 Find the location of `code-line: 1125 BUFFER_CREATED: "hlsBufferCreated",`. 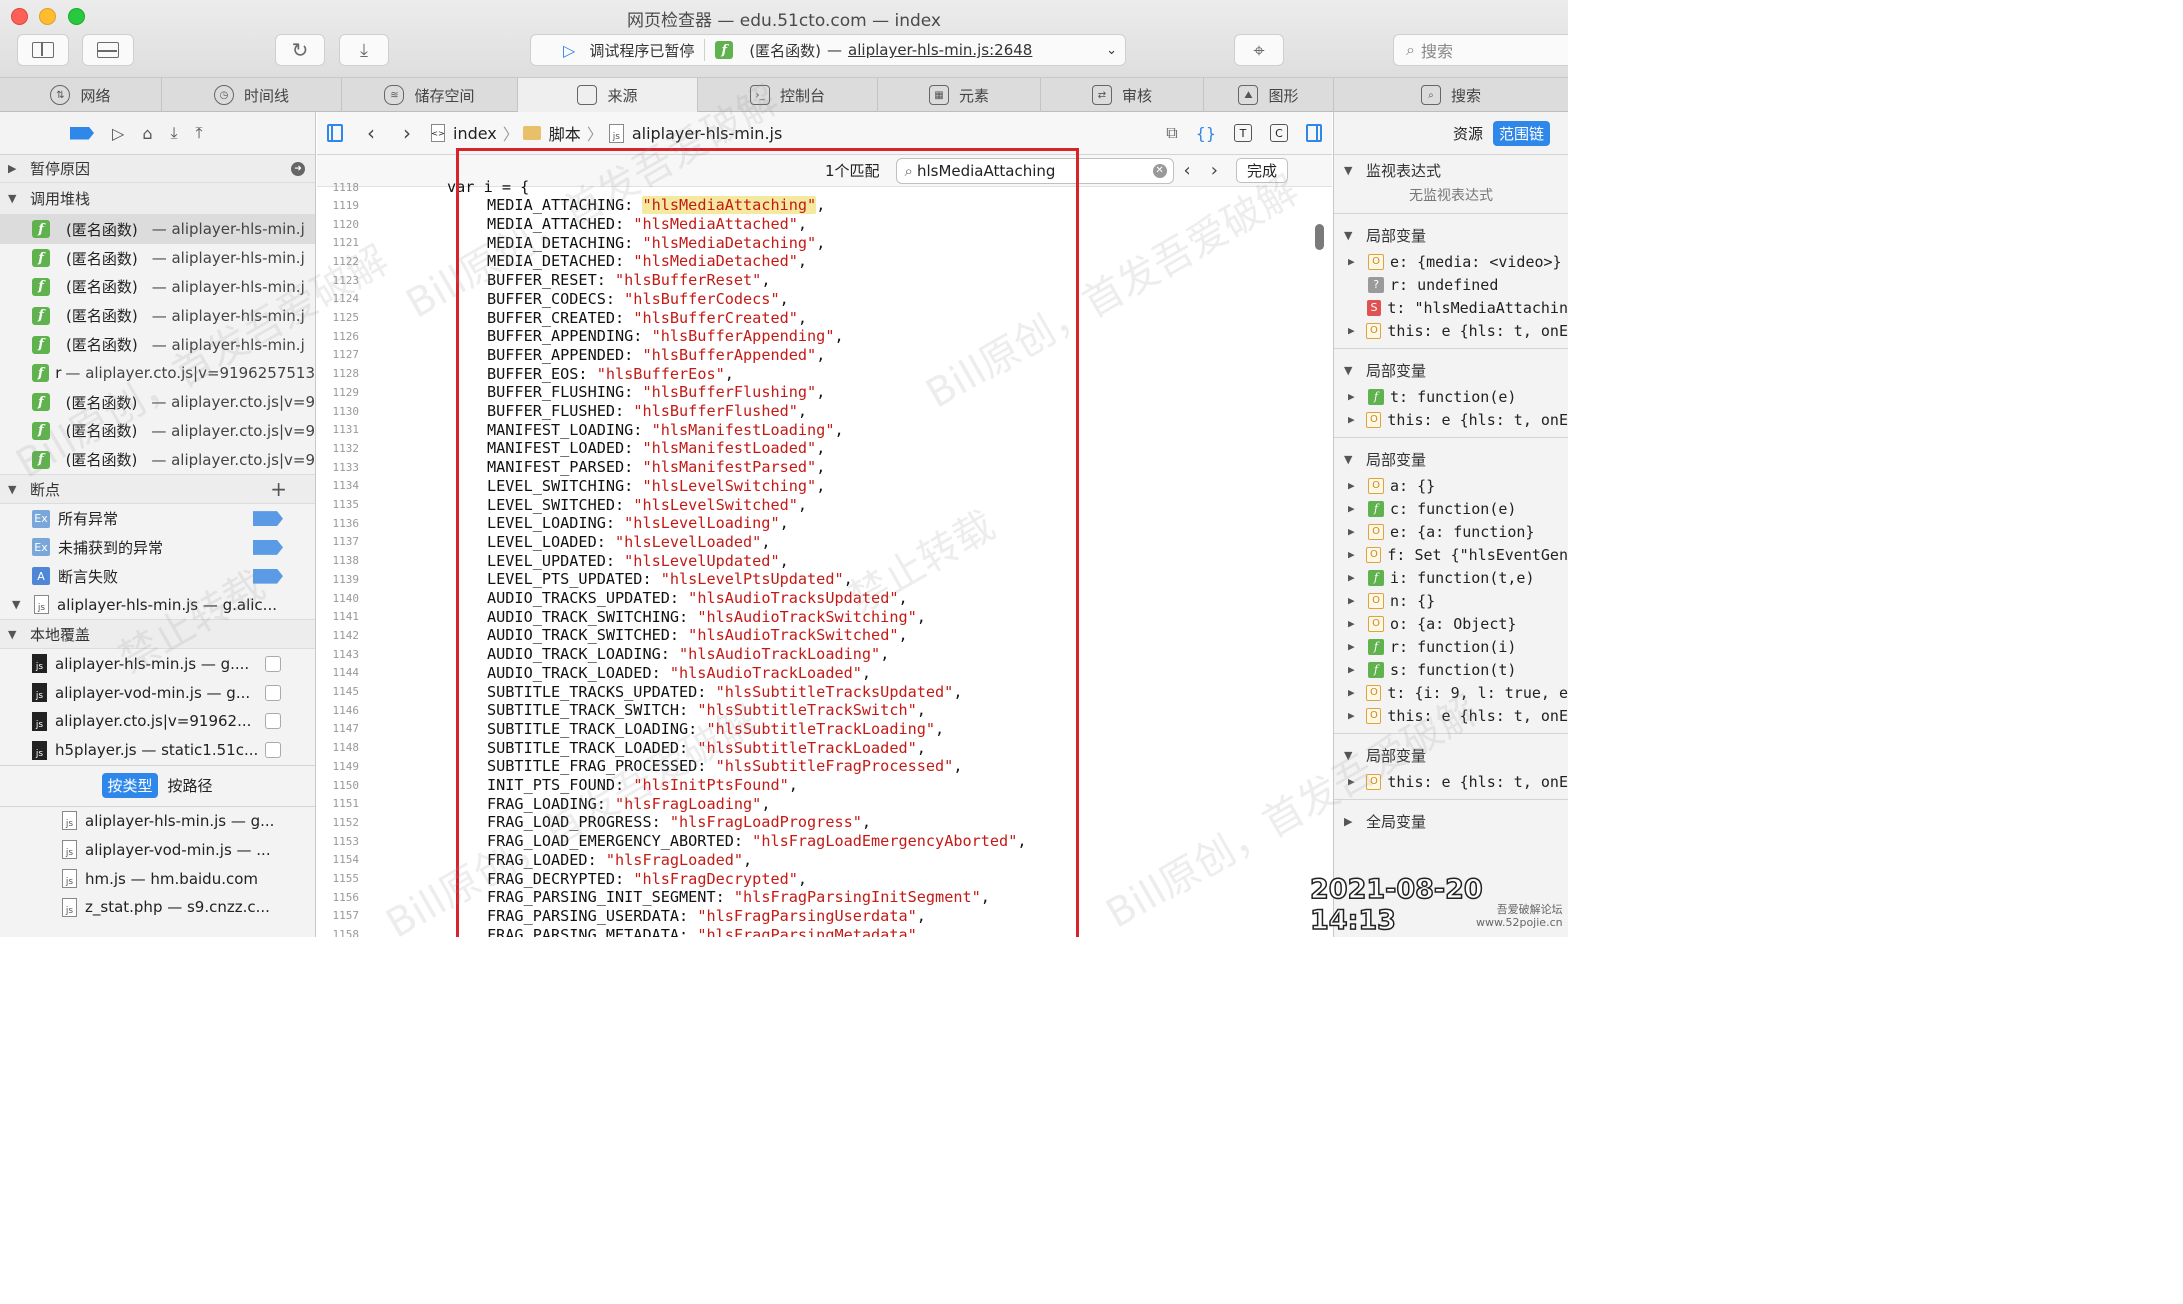

code-line: 1125 BUFFER_CREATED: "hlsBufferCreated", is located at coordinates (562, 317).